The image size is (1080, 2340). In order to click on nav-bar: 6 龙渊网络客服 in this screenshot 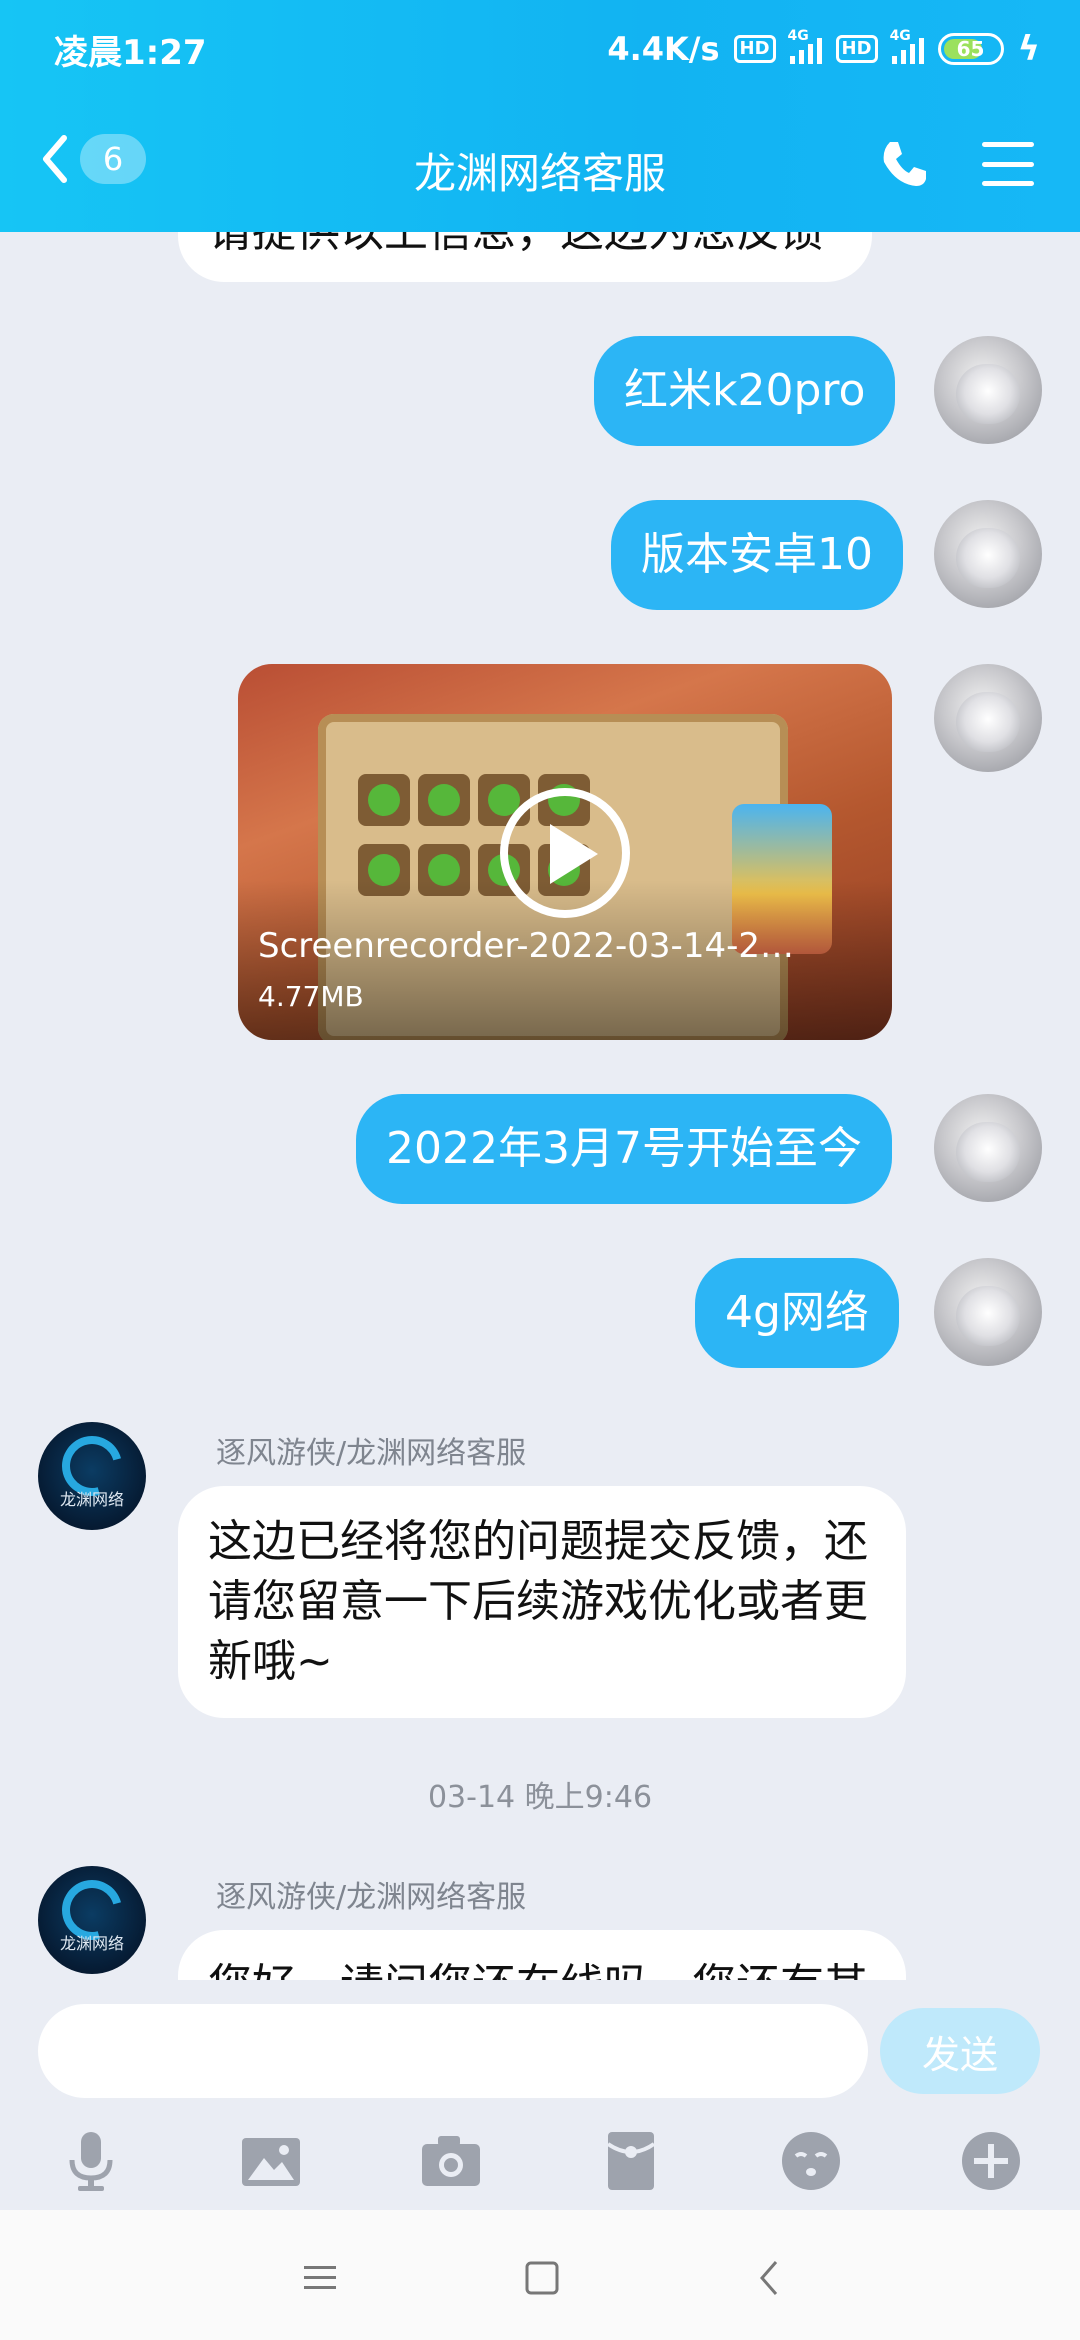, I will do `click(540, 165)`.